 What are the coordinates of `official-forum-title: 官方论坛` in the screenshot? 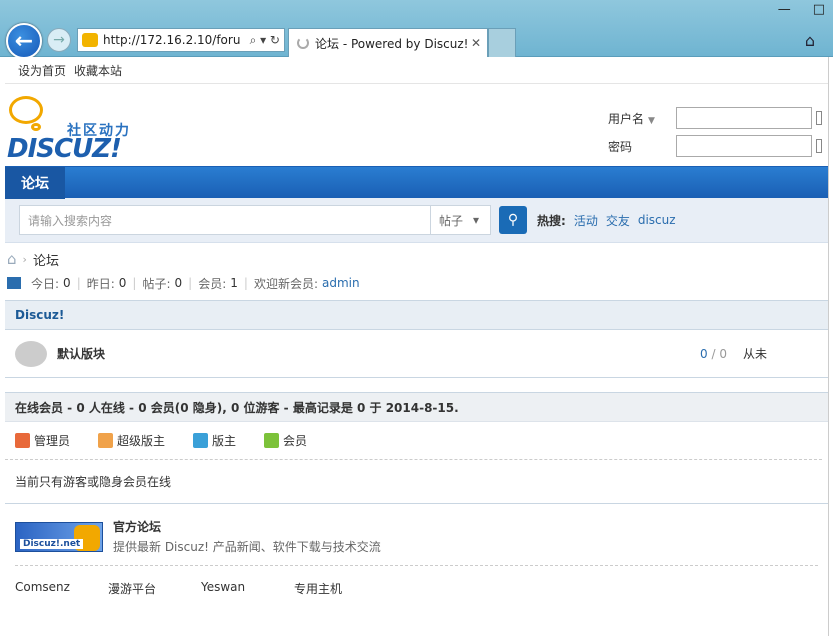 It's located at (247, 526).